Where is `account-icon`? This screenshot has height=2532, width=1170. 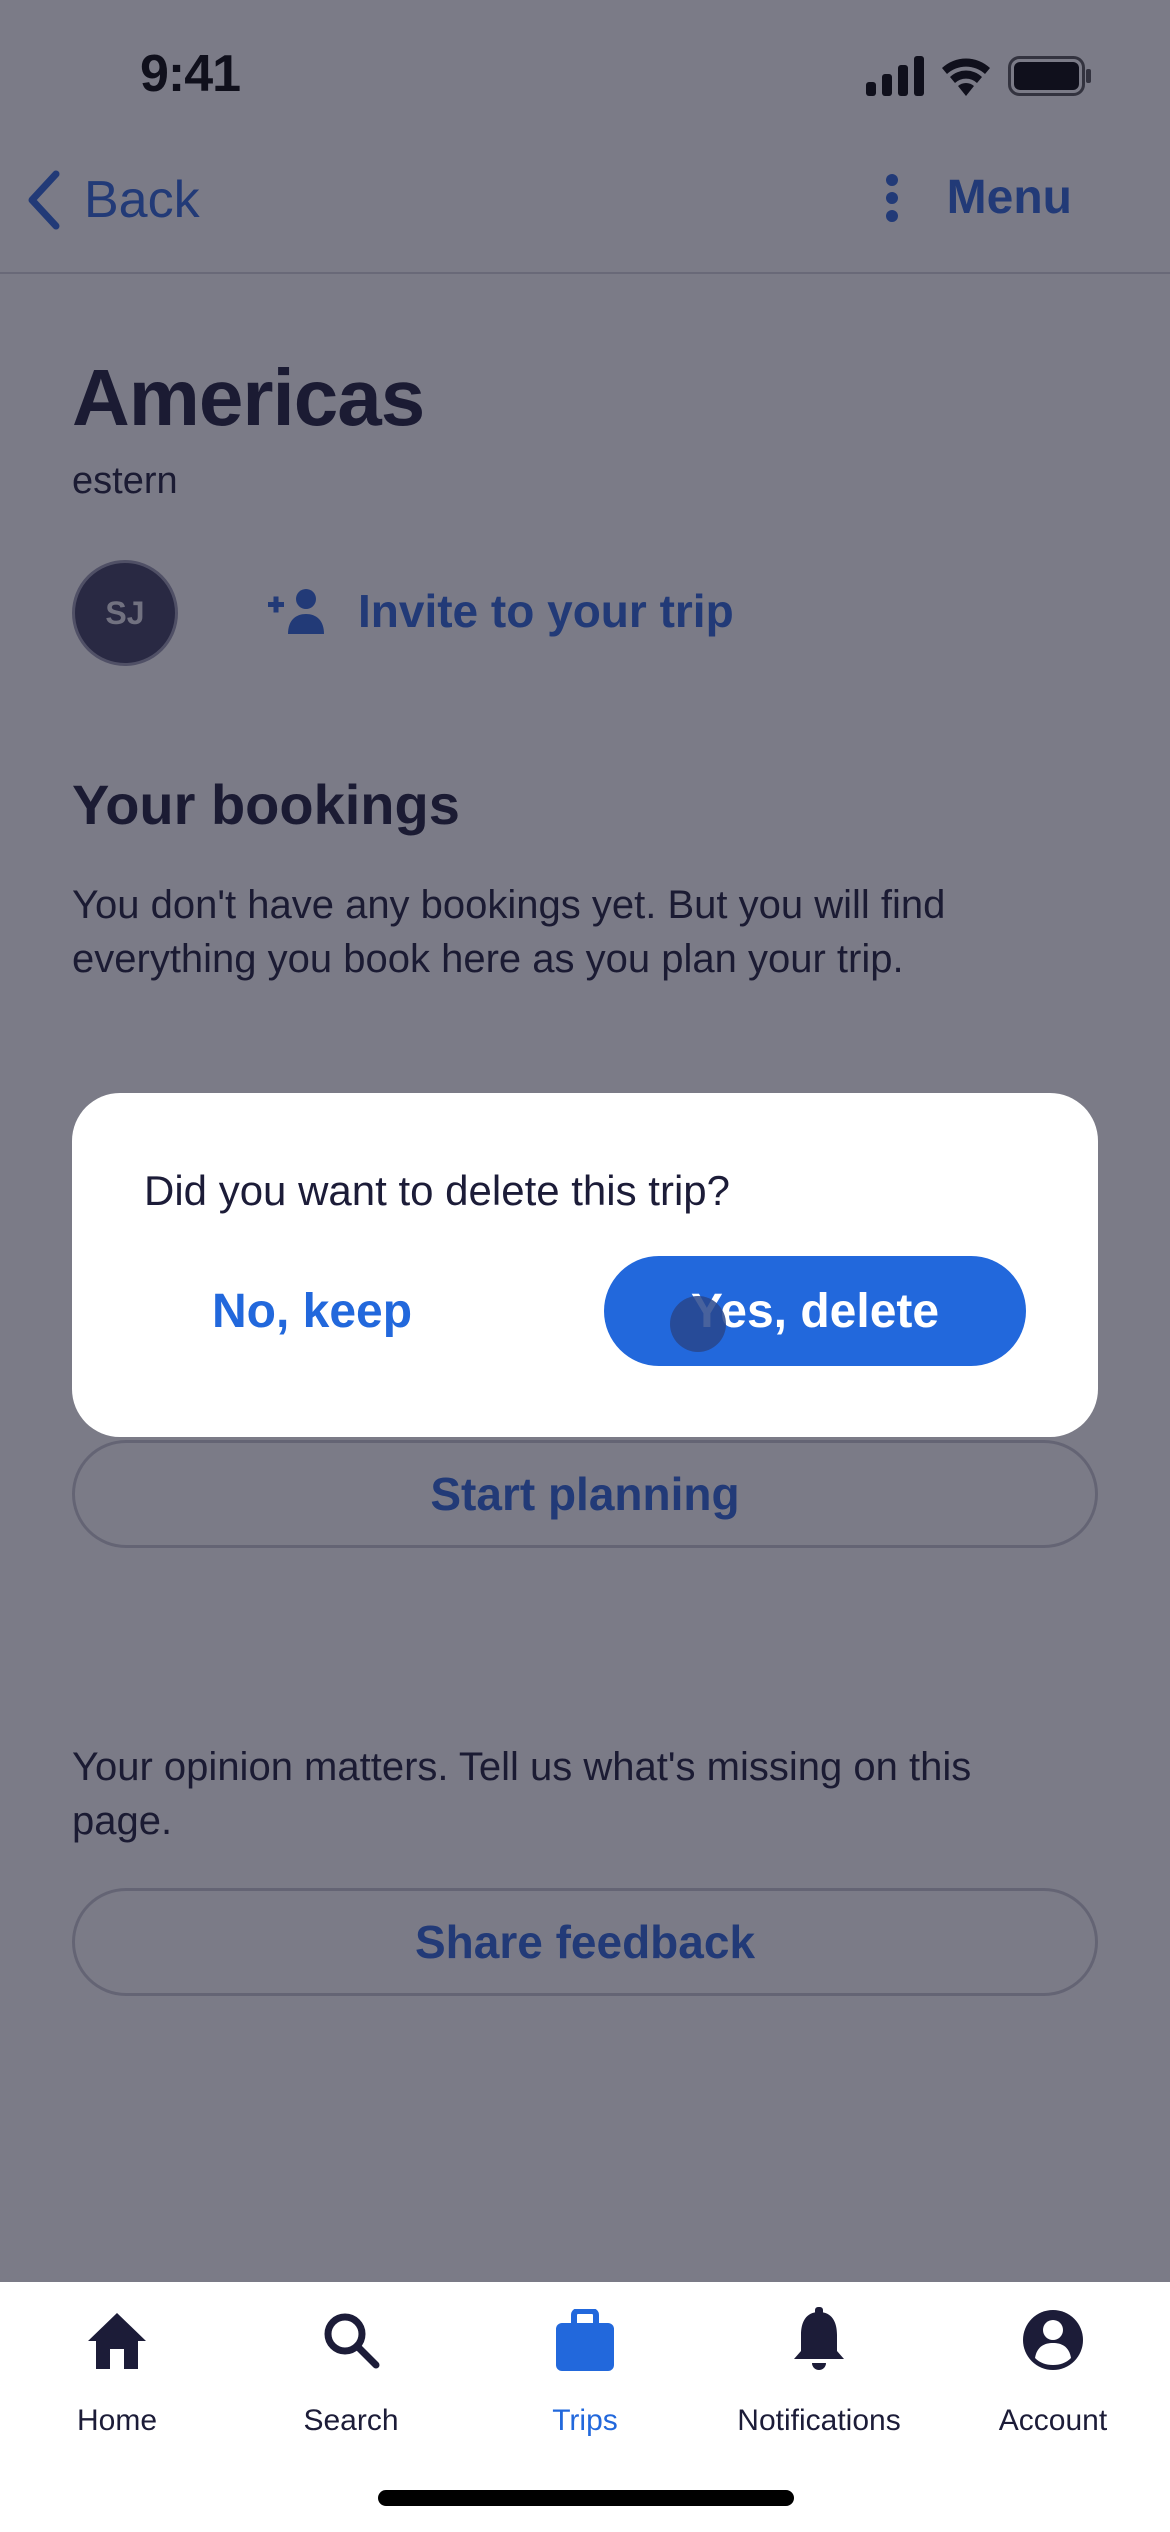
account-icon is located at coordinates (1053, 2340).